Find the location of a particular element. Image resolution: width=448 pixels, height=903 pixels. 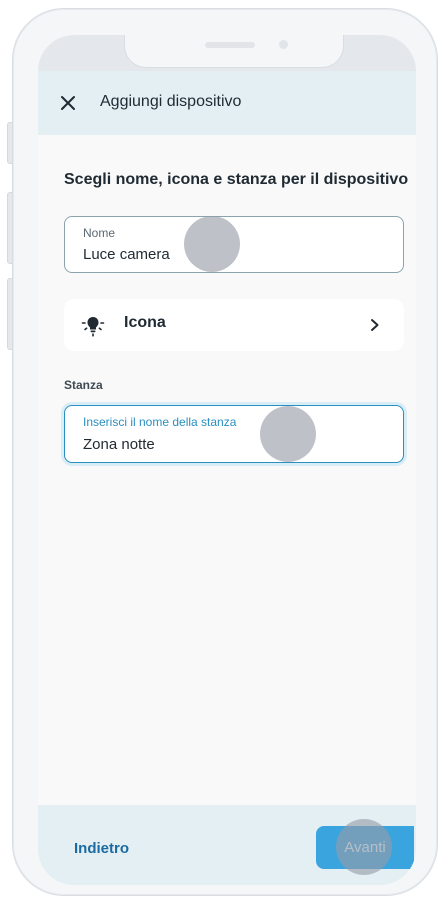

status-bar is located at coordinates (227, 53).